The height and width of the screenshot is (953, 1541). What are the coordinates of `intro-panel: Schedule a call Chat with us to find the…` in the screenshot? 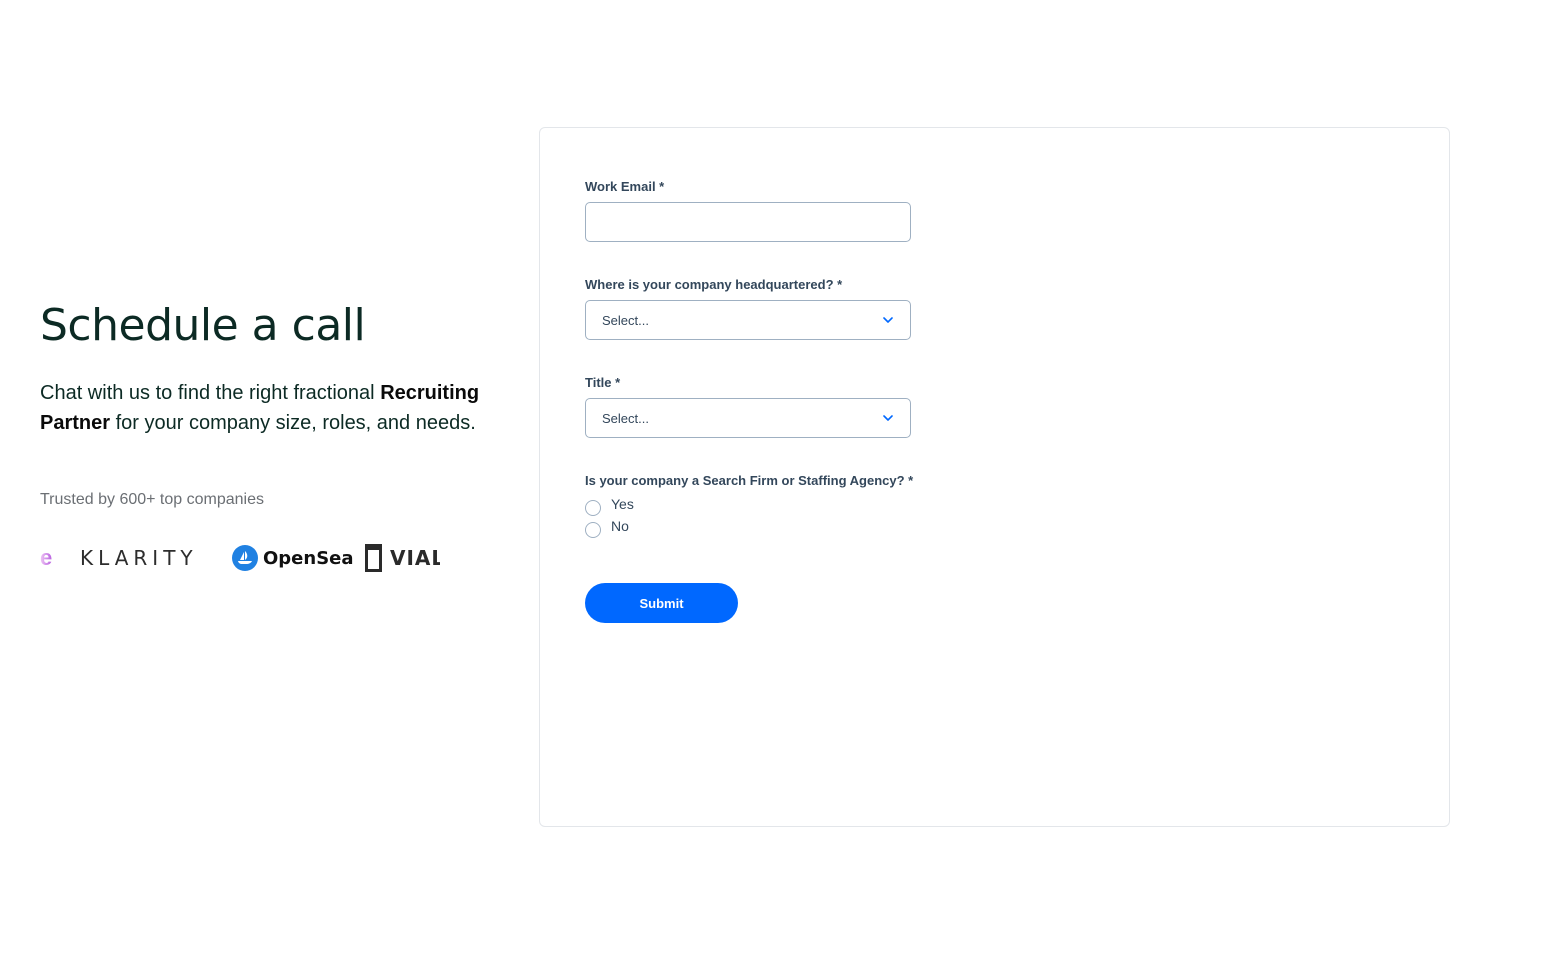 It's located at (265, 435).